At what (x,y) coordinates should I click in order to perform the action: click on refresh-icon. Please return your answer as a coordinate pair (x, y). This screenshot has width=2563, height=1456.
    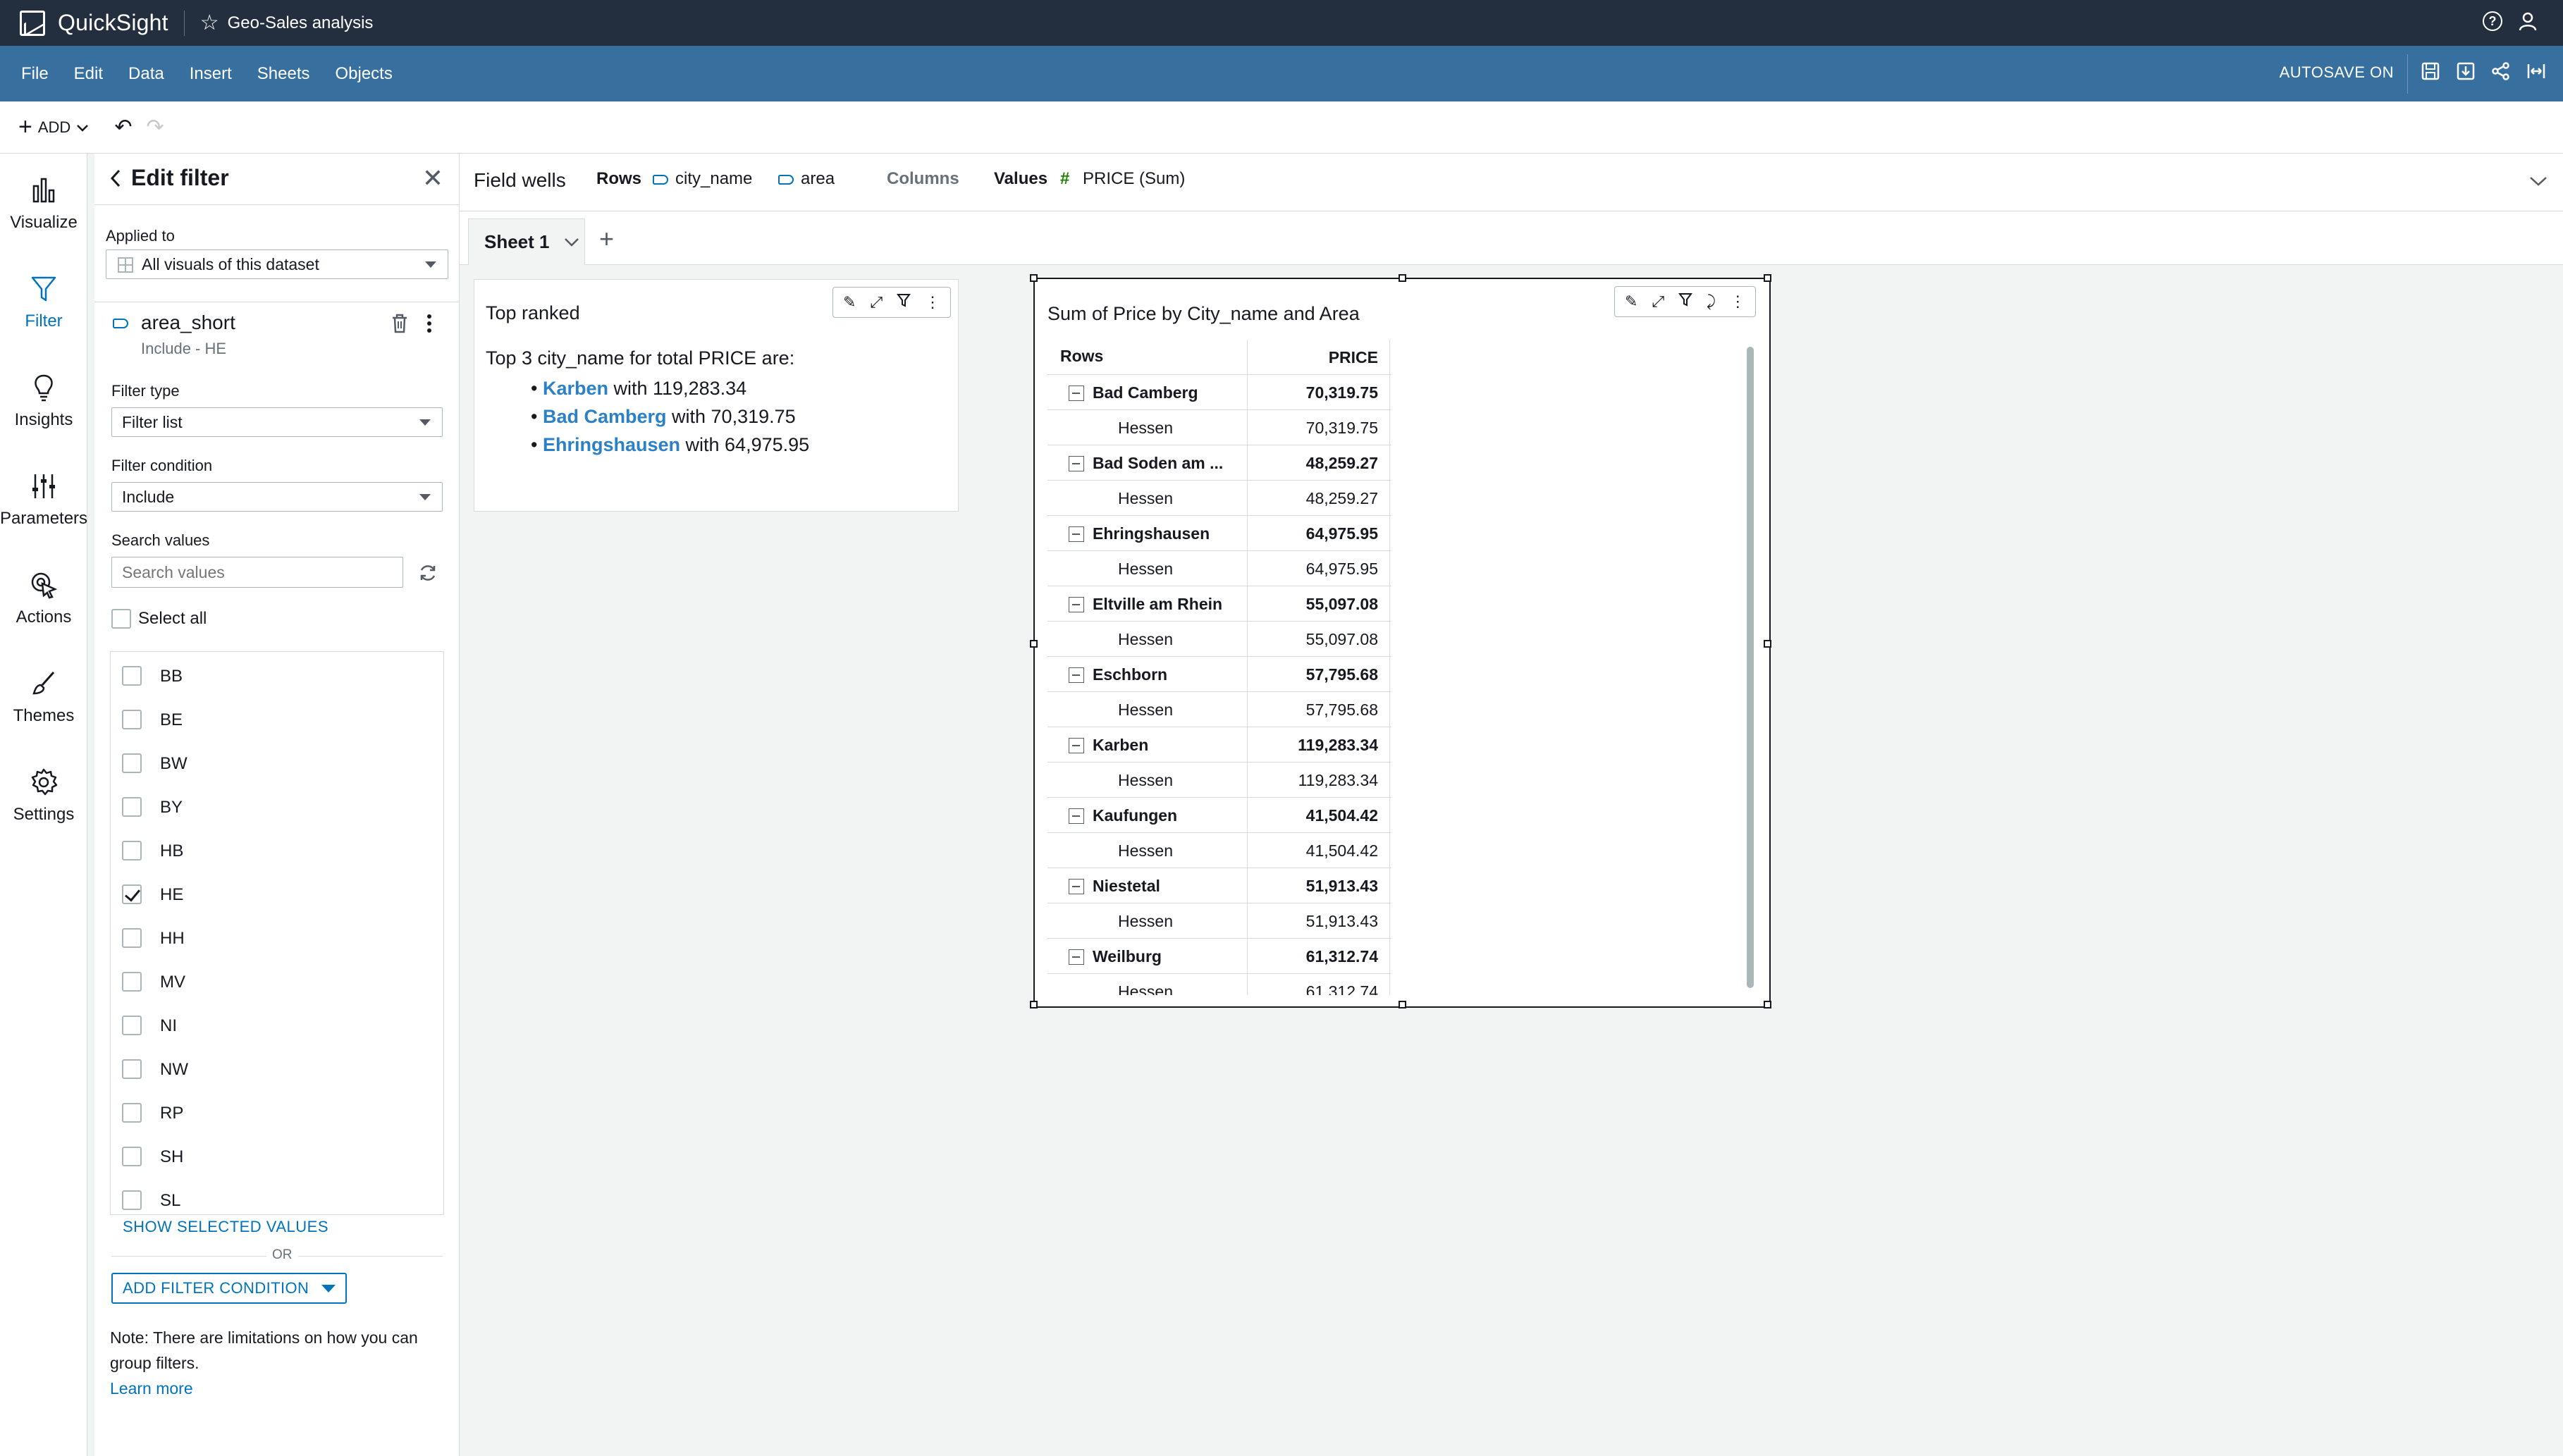
    Looking at the image, I should click on (427, 575).